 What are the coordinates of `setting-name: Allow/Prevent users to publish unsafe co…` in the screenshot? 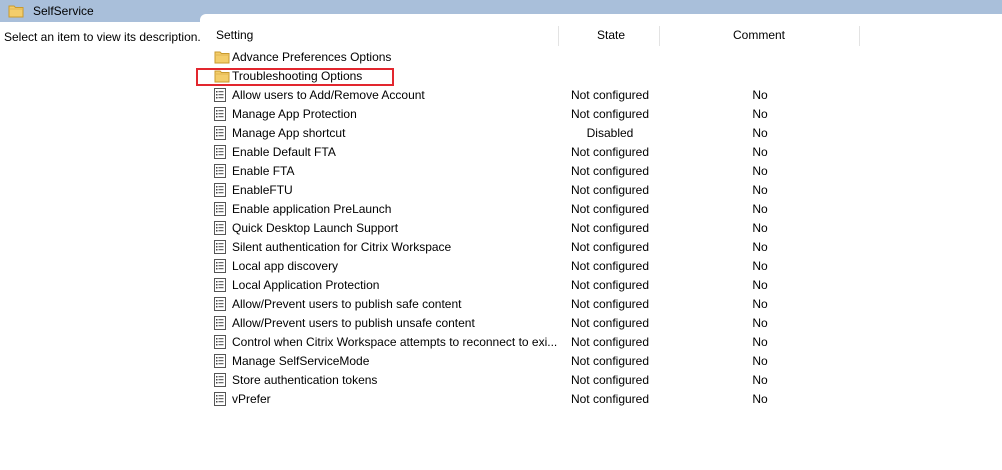 It's located at (353, 323).